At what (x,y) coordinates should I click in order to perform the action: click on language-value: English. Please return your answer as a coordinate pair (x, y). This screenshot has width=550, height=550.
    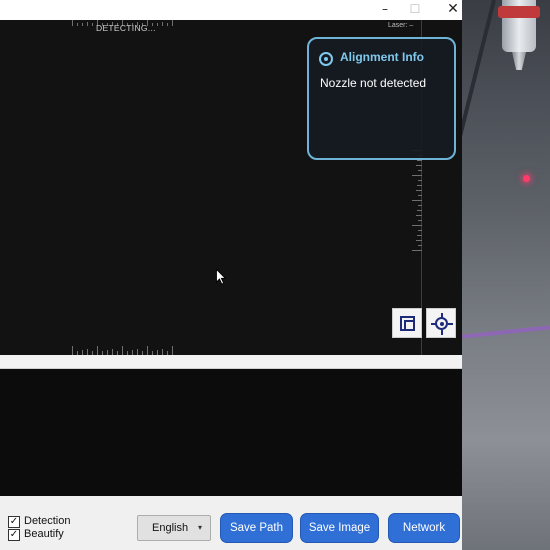
    Looking at the image, I should click on (170, 528).